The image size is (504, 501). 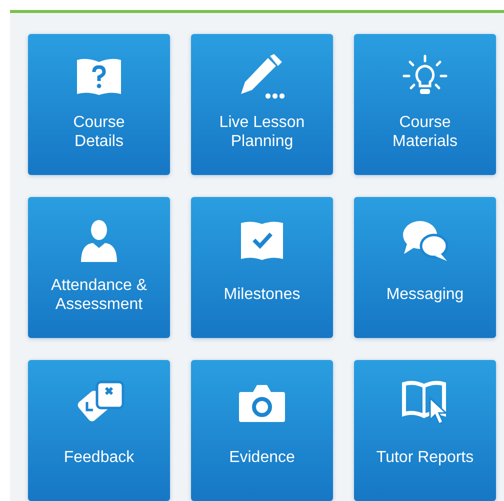 I want to click on menu-tile: Attendance & Assessment, so click(x=99, y=267).